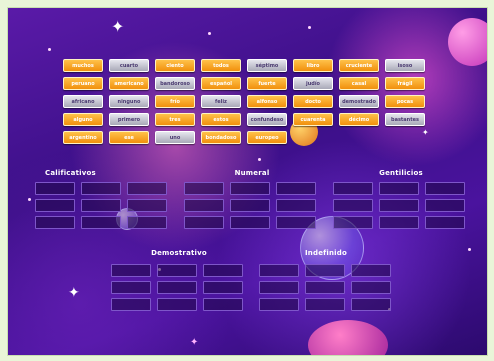 This screenshot has width=494, height=361. I want to click on word-tile: europeo, so click(267, 137).